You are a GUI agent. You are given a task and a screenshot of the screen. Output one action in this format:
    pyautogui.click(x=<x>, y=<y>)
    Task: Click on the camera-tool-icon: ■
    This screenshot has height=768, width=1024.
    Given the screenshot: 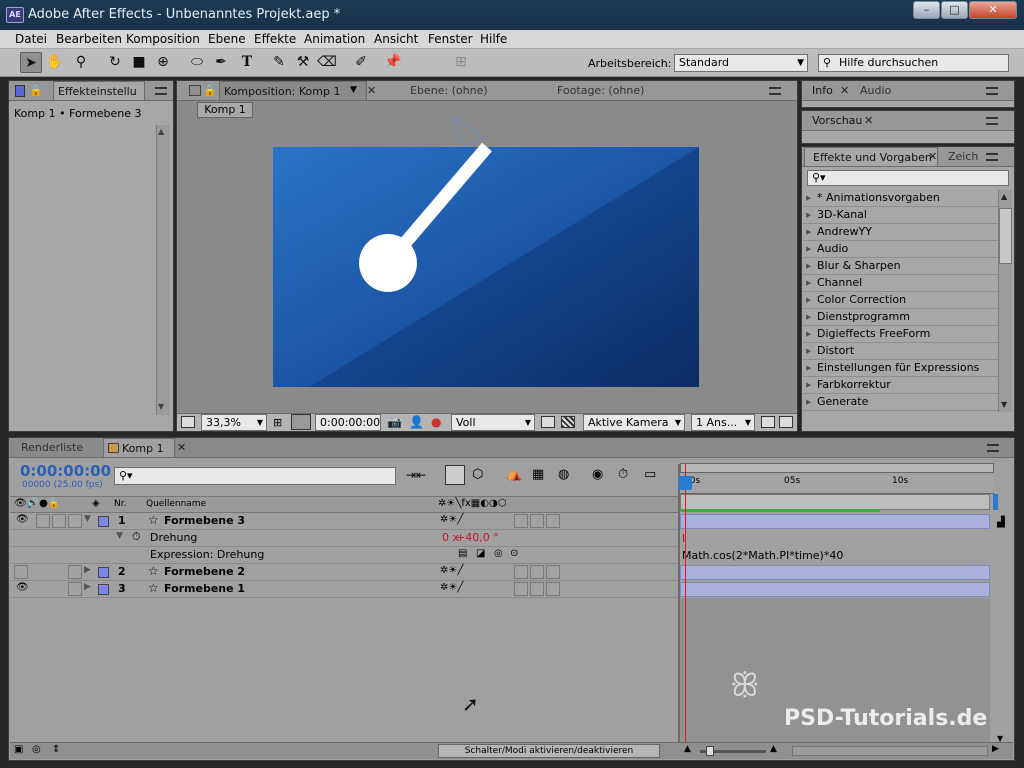 What is the action you would take?
    pyautogui.click(x=139, y=62)
    